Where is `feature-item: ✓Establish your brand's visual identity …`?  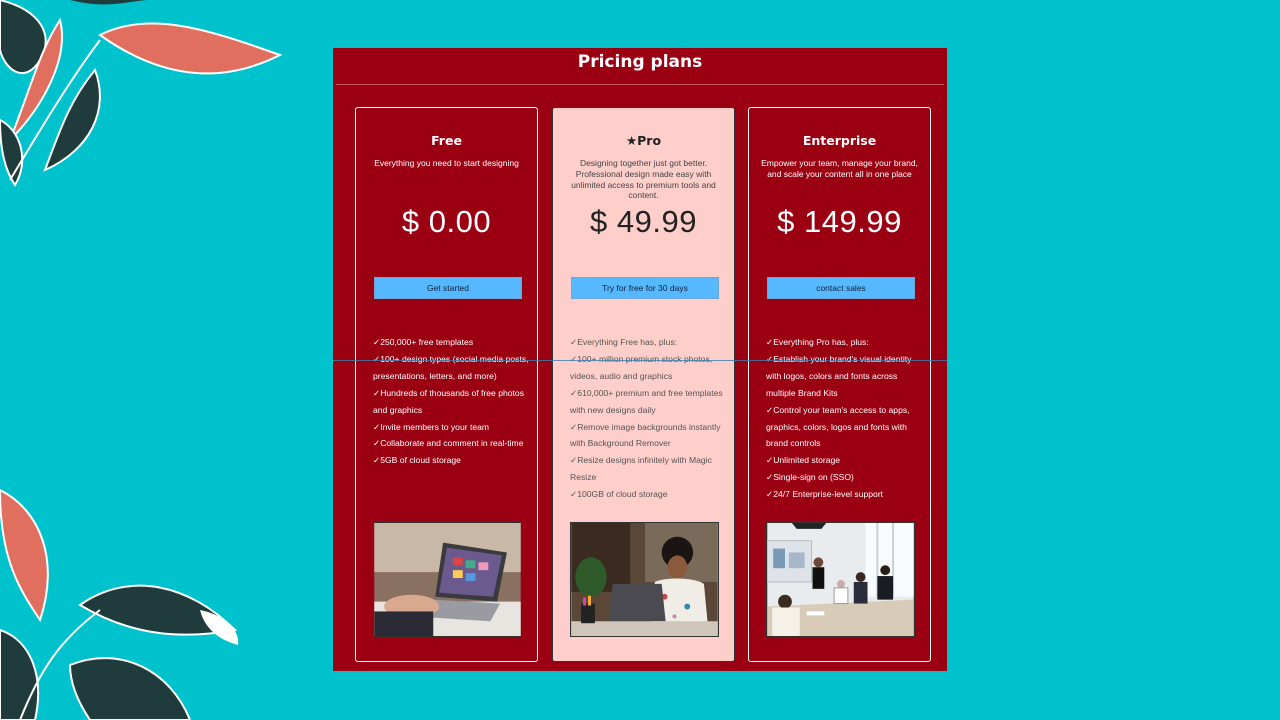
feature-item: ✓Establish your brand's visual identity … is located at coordinates (839, 375).